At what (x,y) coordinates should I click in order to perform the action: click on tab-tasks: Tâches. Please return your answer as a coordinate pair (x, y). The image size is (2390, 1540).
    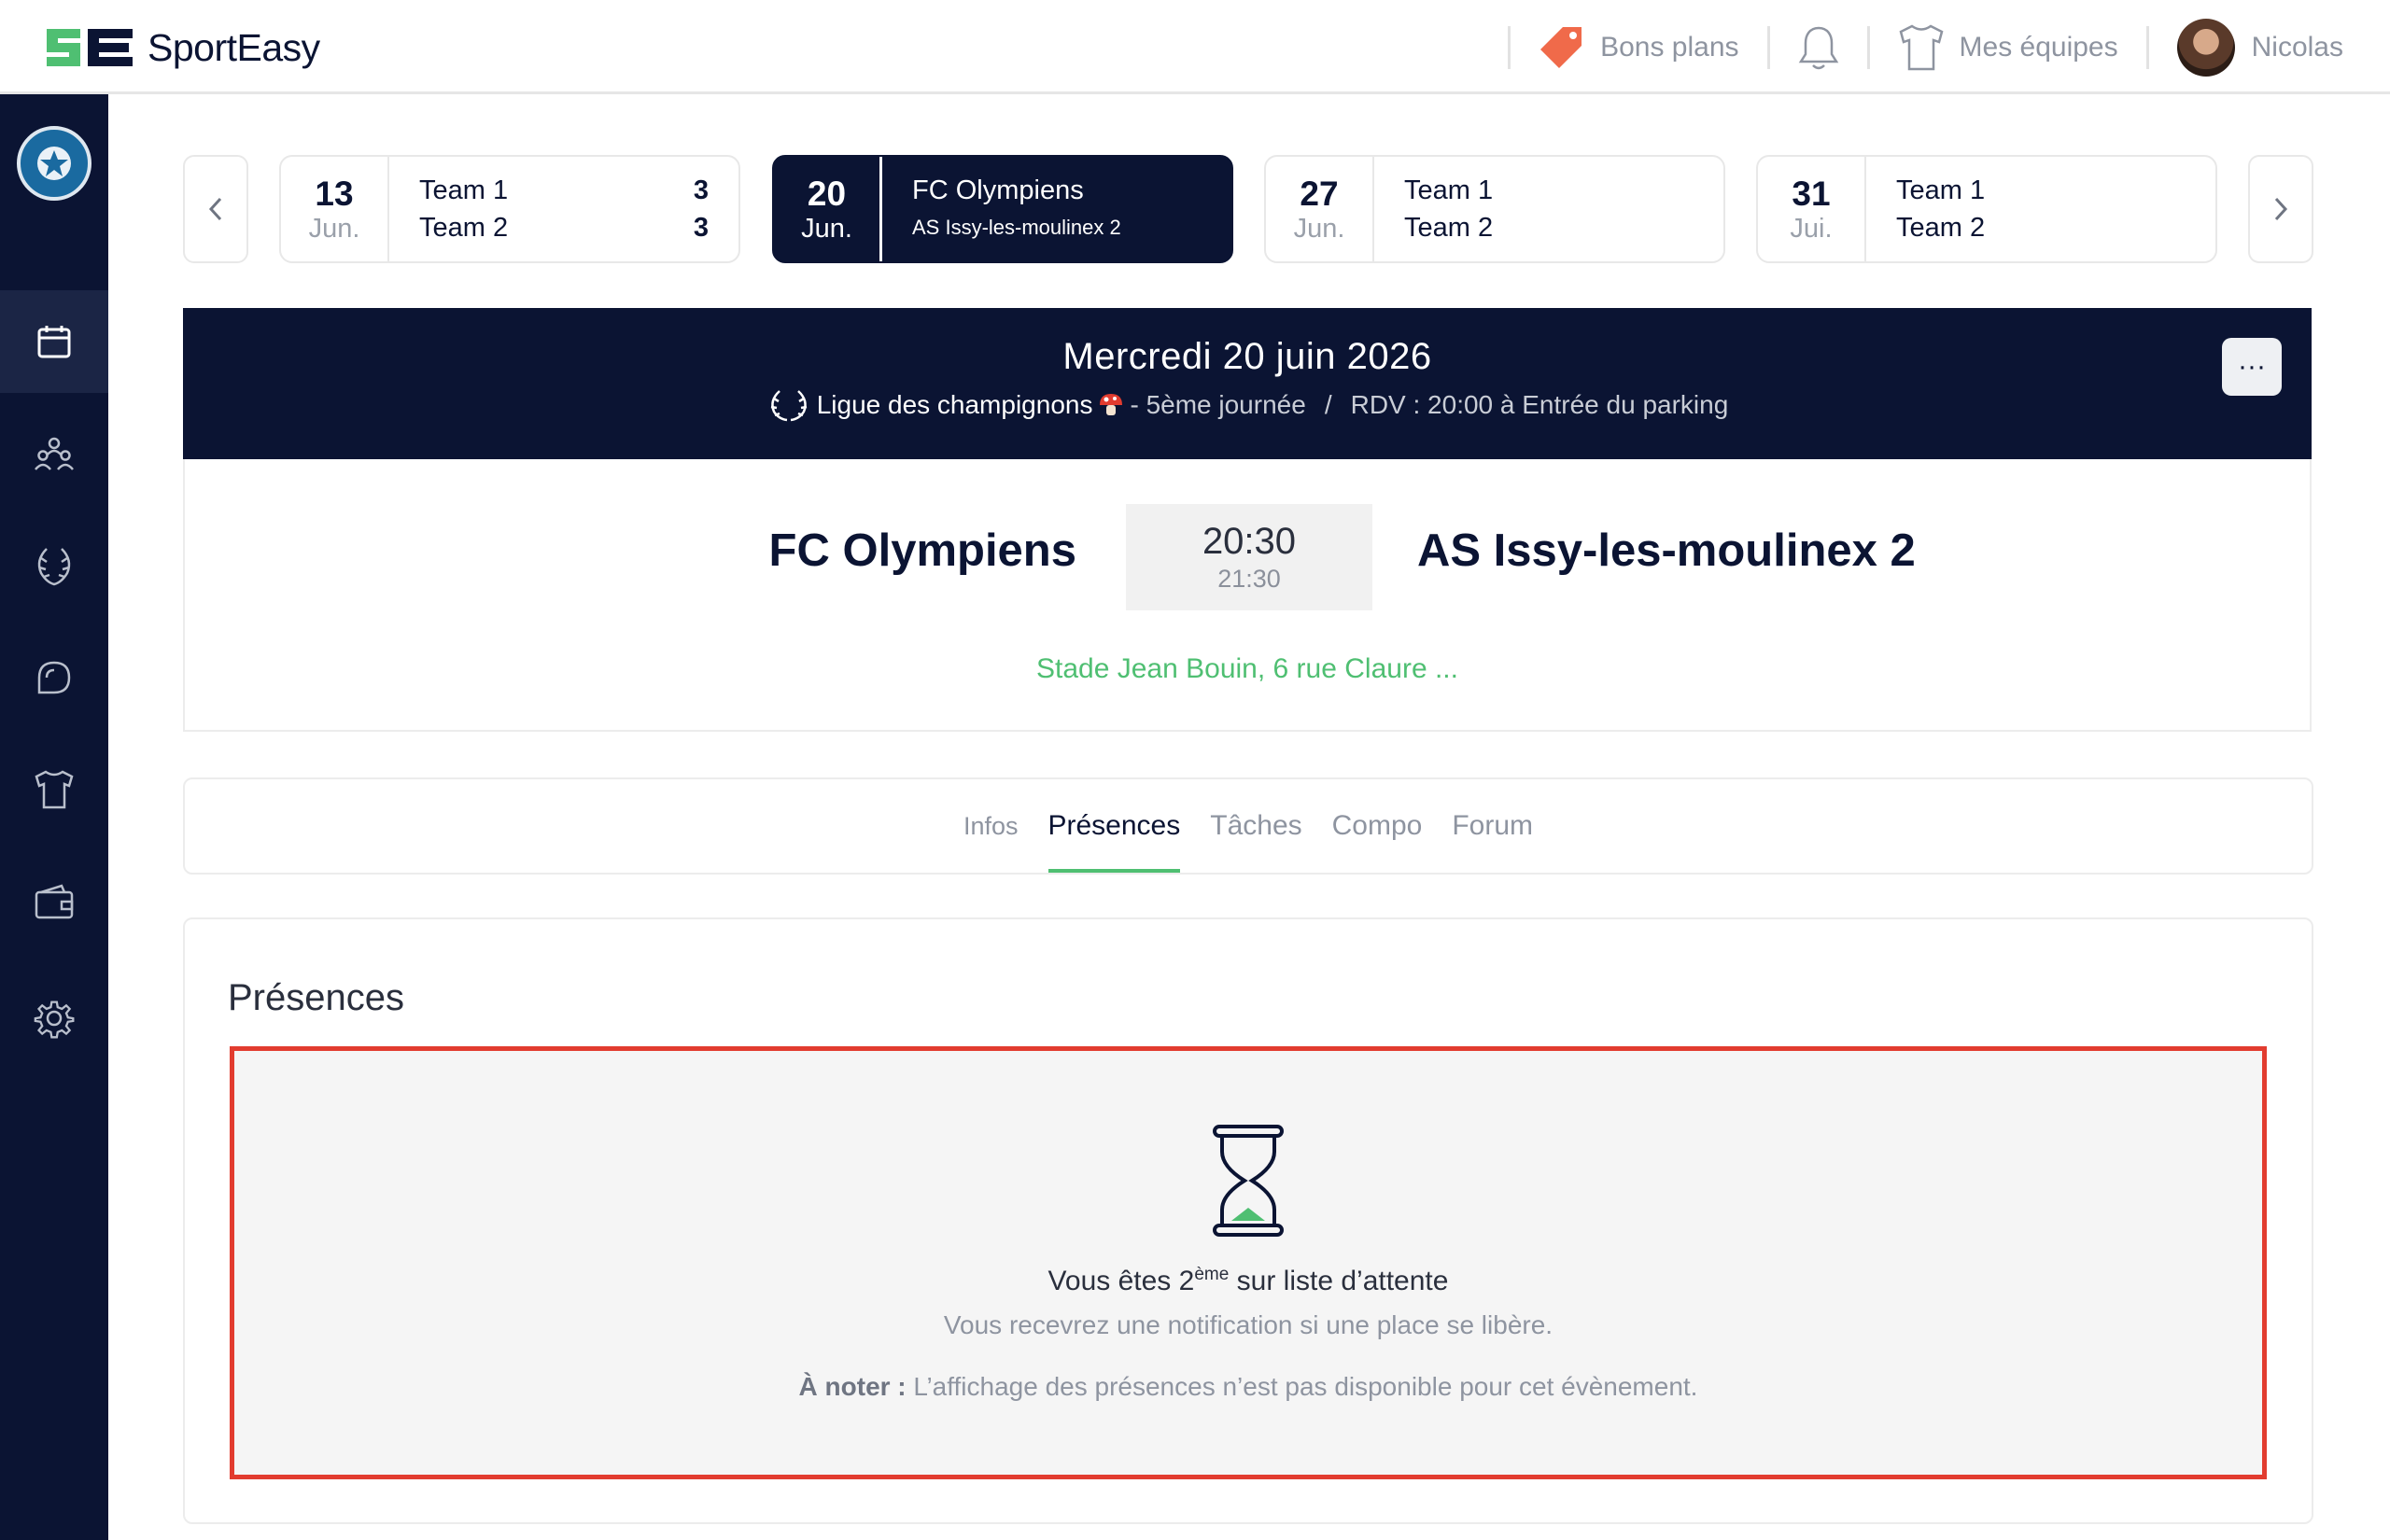
    Looking at the image, I should click on (1255, 826).